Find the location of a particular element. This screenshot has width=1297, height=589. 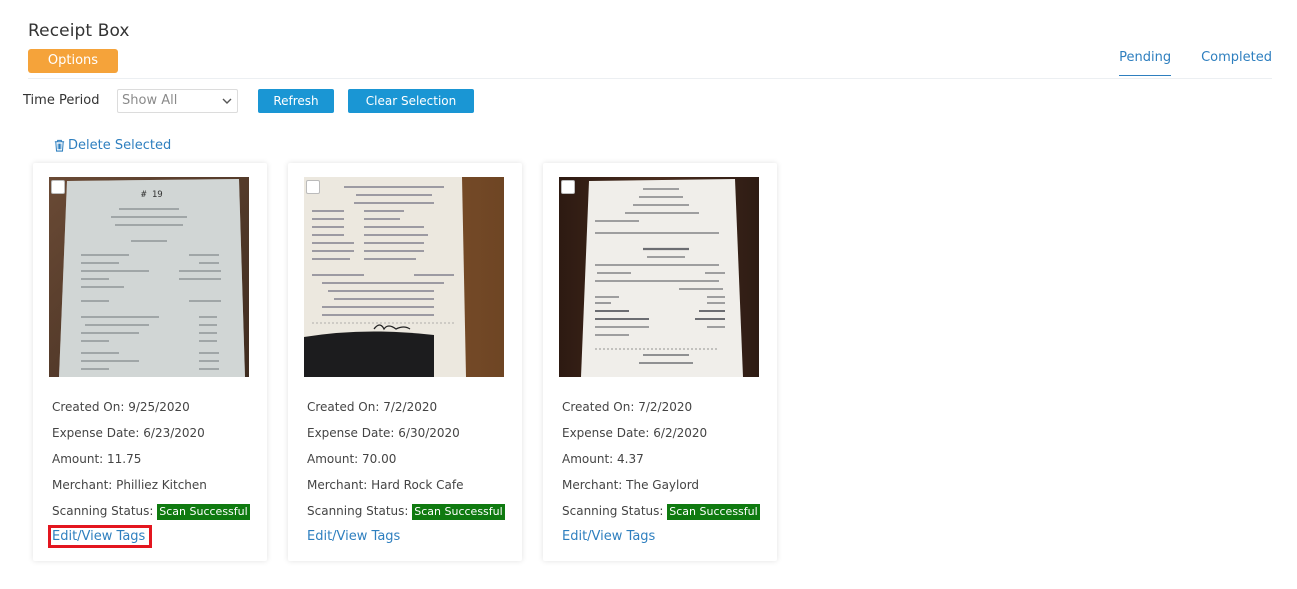

expense-date: Expense Date: 6/30/2020 is located at coordinates (383, 433).